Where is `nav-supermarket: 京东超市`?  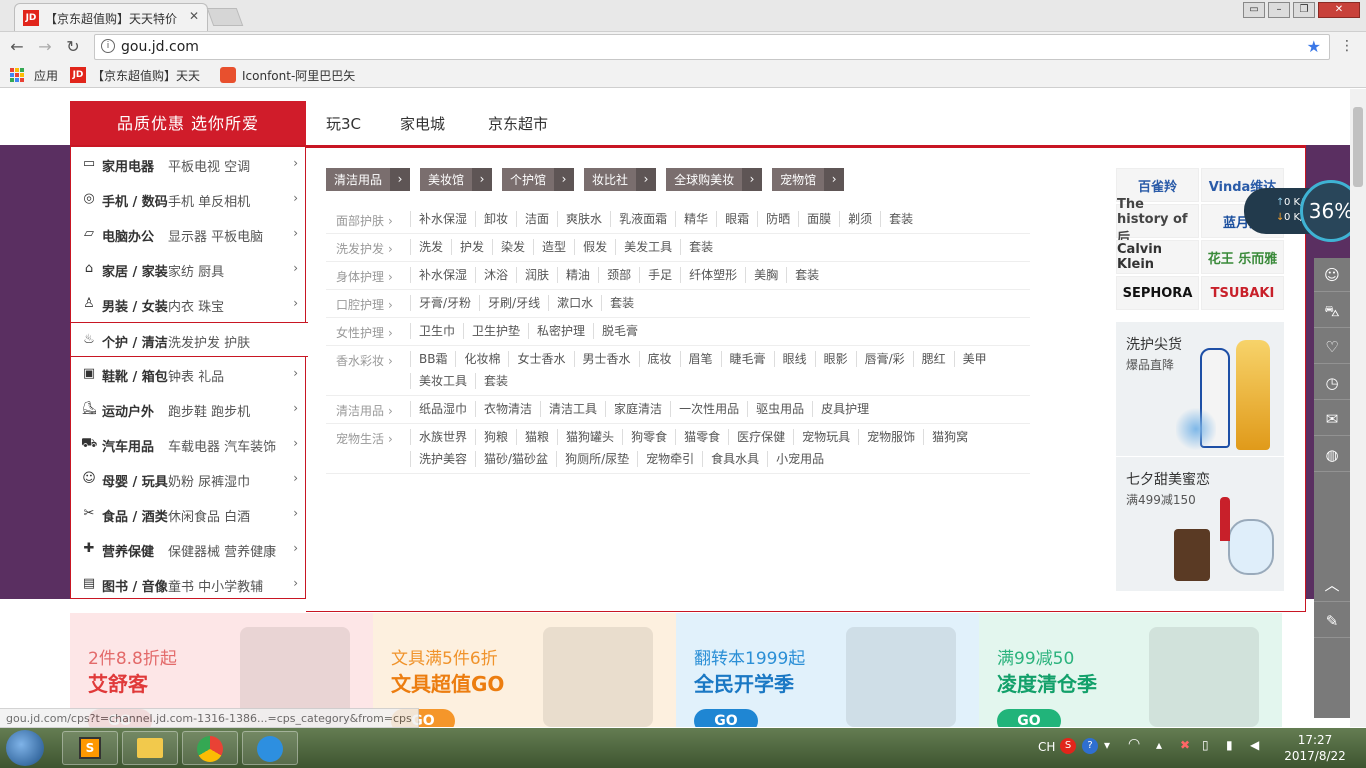
nav-supermarket: 京东超市 is located at coordinates (518, 123).